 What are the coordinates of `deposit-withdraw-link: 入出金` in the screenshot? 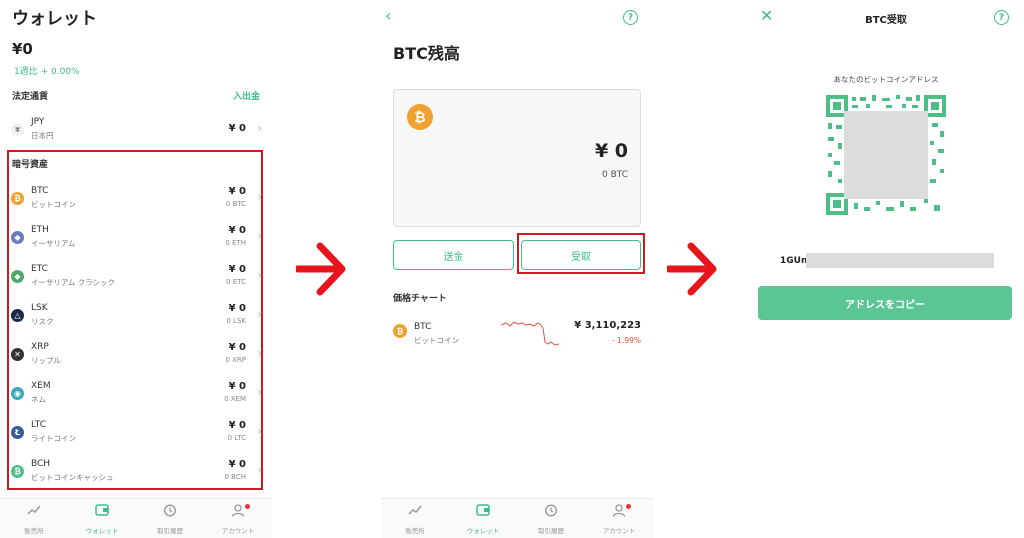 It's located at (246, 95).